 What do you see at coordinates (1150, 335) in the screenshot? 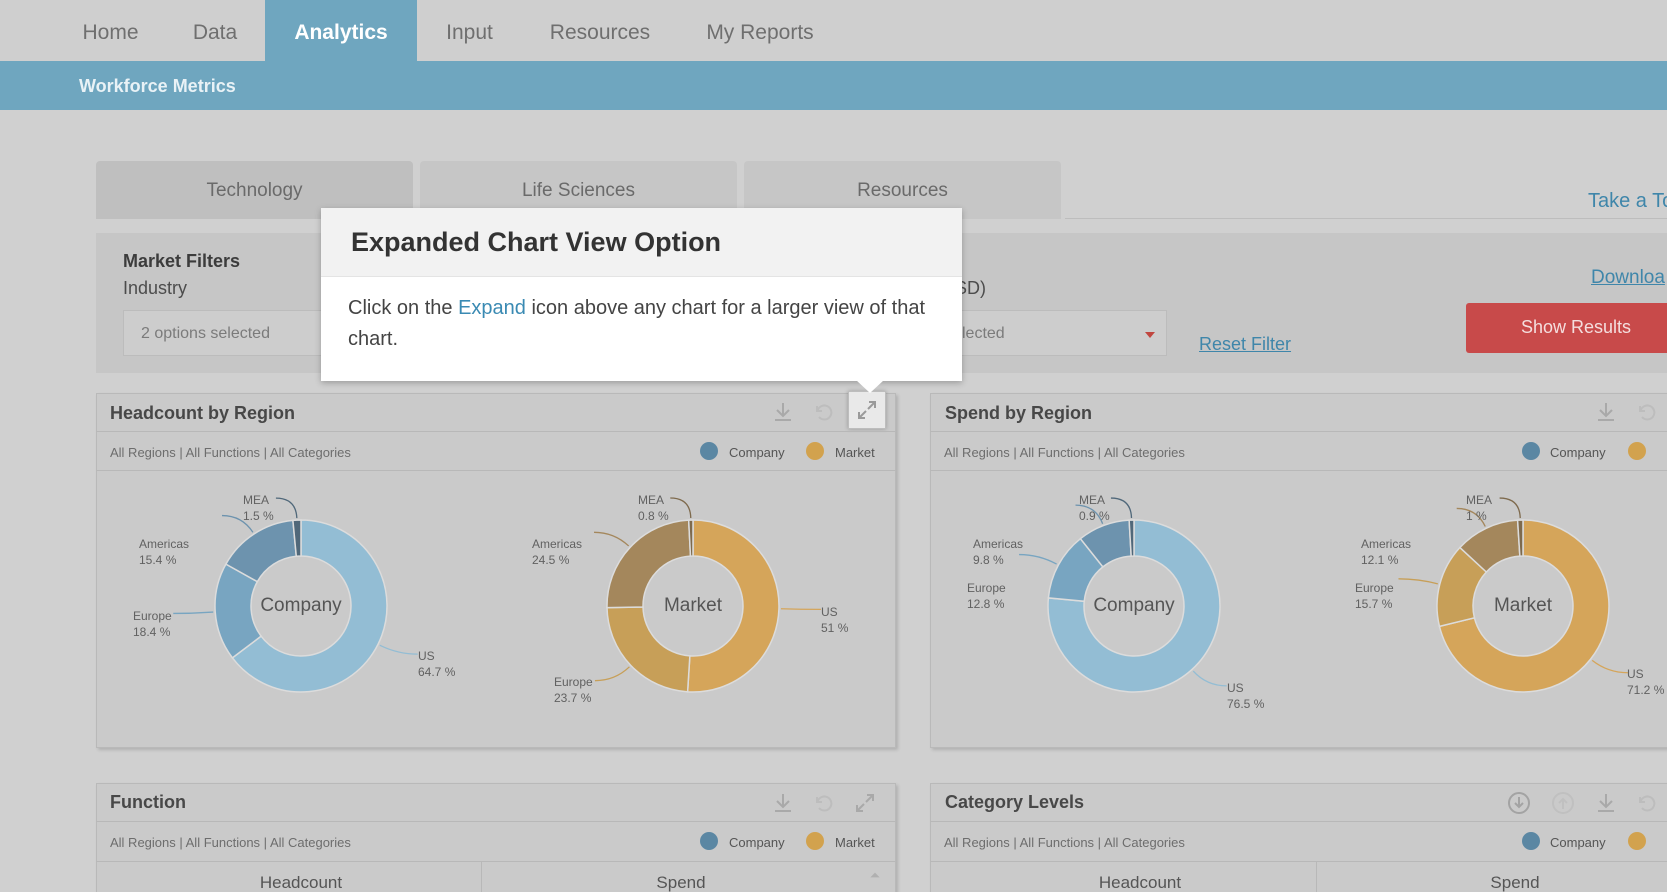
I see `chevron-down-icon` at bounding box center [1150, 335].